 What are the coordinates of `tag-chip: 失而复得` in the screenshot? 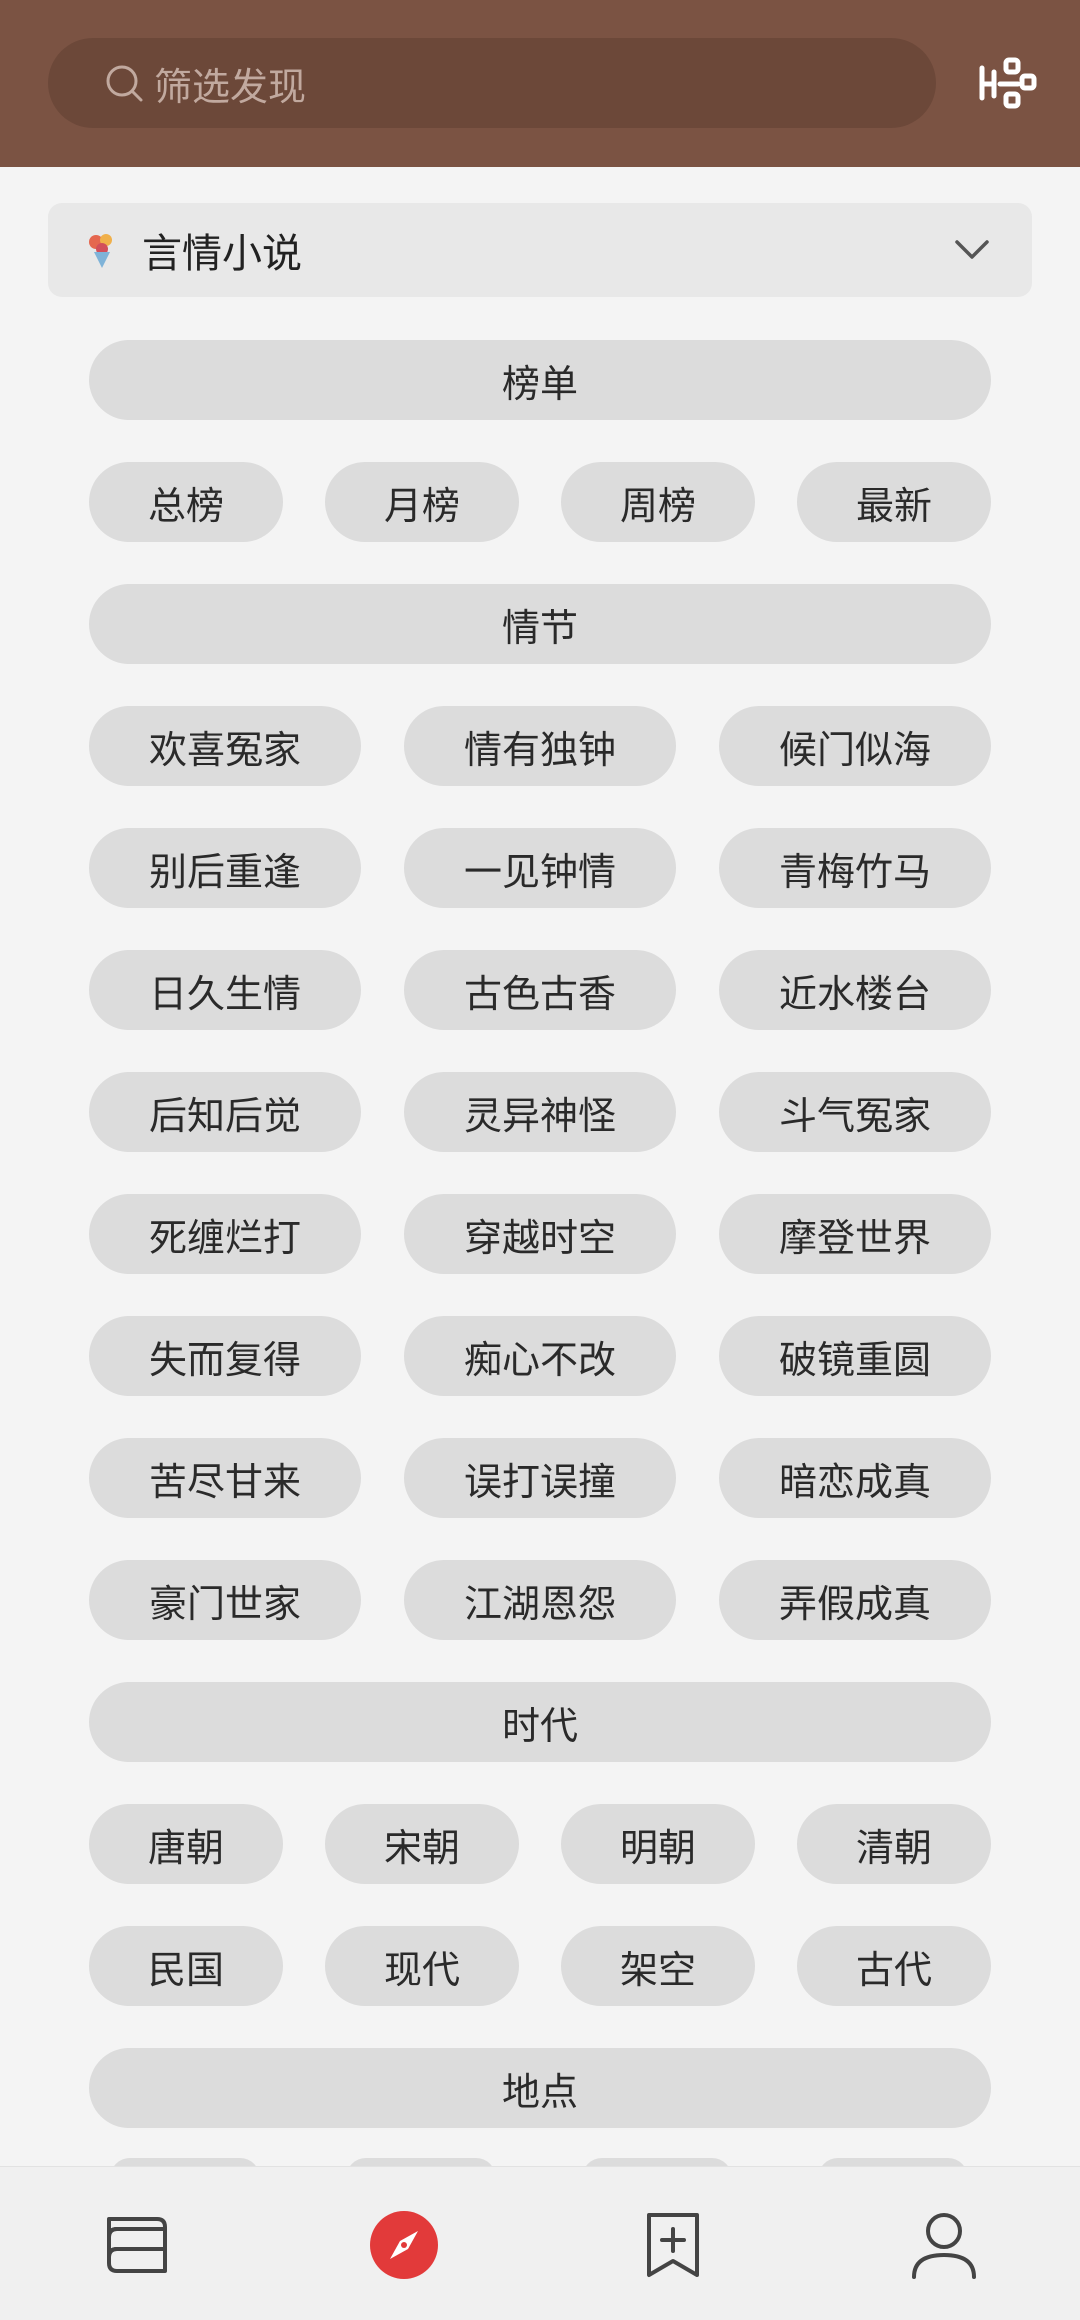 It's located at (225, 1356).